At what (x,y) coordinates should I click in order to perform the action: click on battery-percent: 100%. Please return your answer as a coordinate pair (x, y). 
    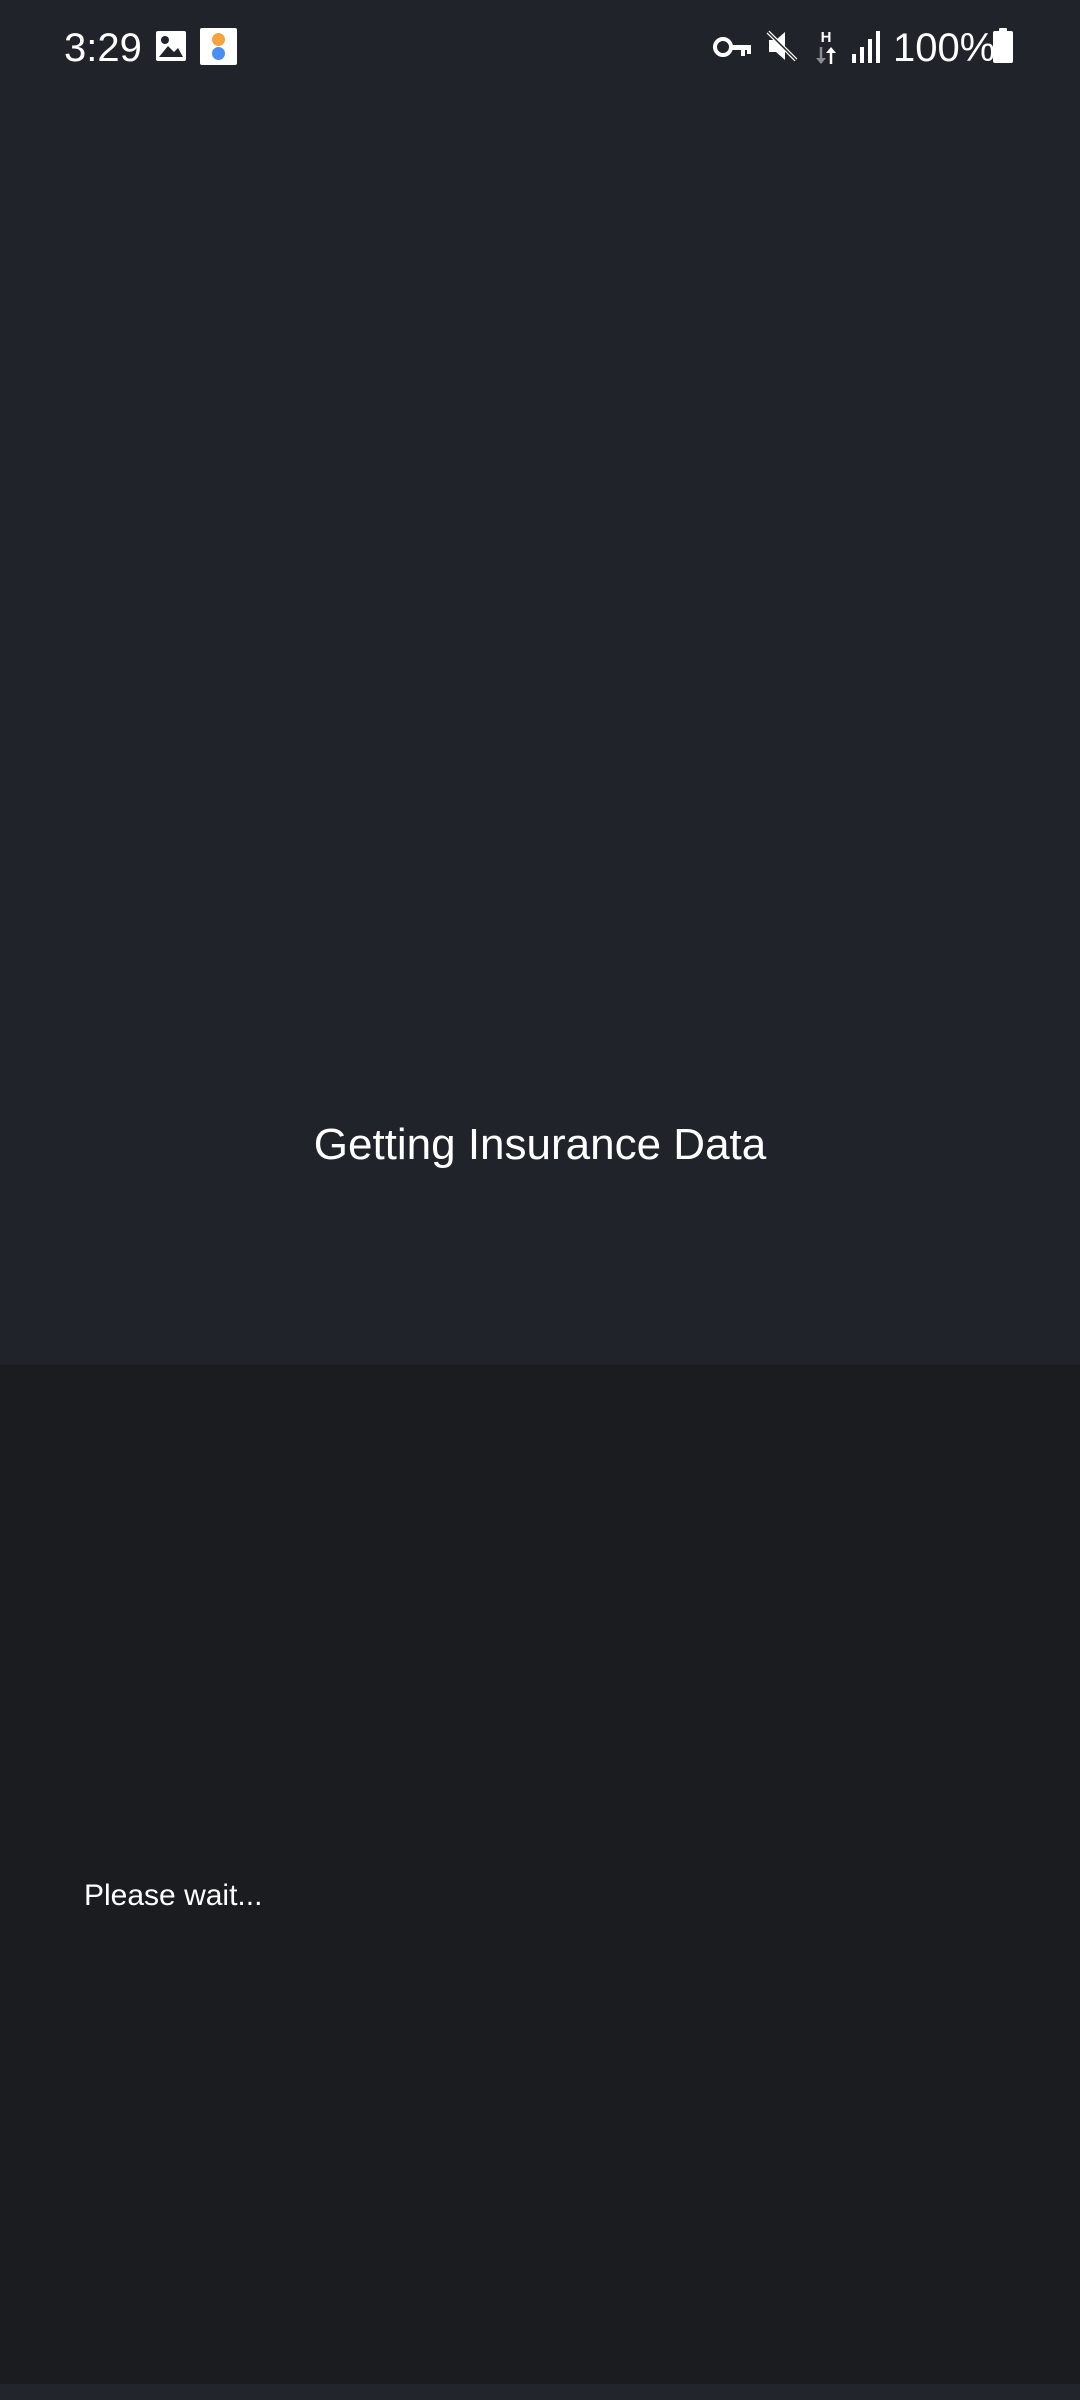
    Looking at the image, I should click on (944, 48).